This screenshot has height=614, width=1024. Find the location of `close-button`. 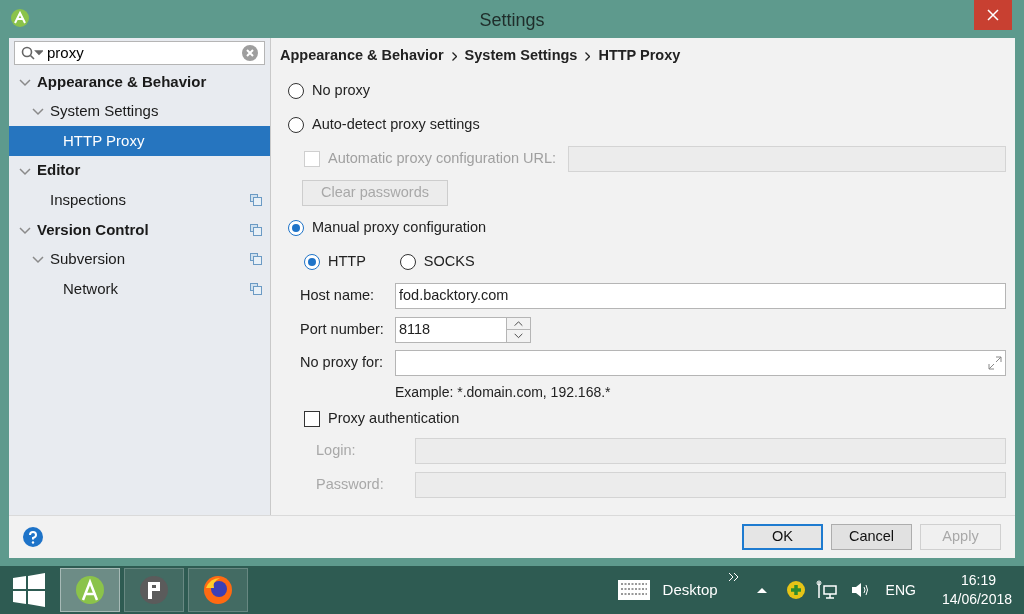

close-button is located at coordinates (993, 15).